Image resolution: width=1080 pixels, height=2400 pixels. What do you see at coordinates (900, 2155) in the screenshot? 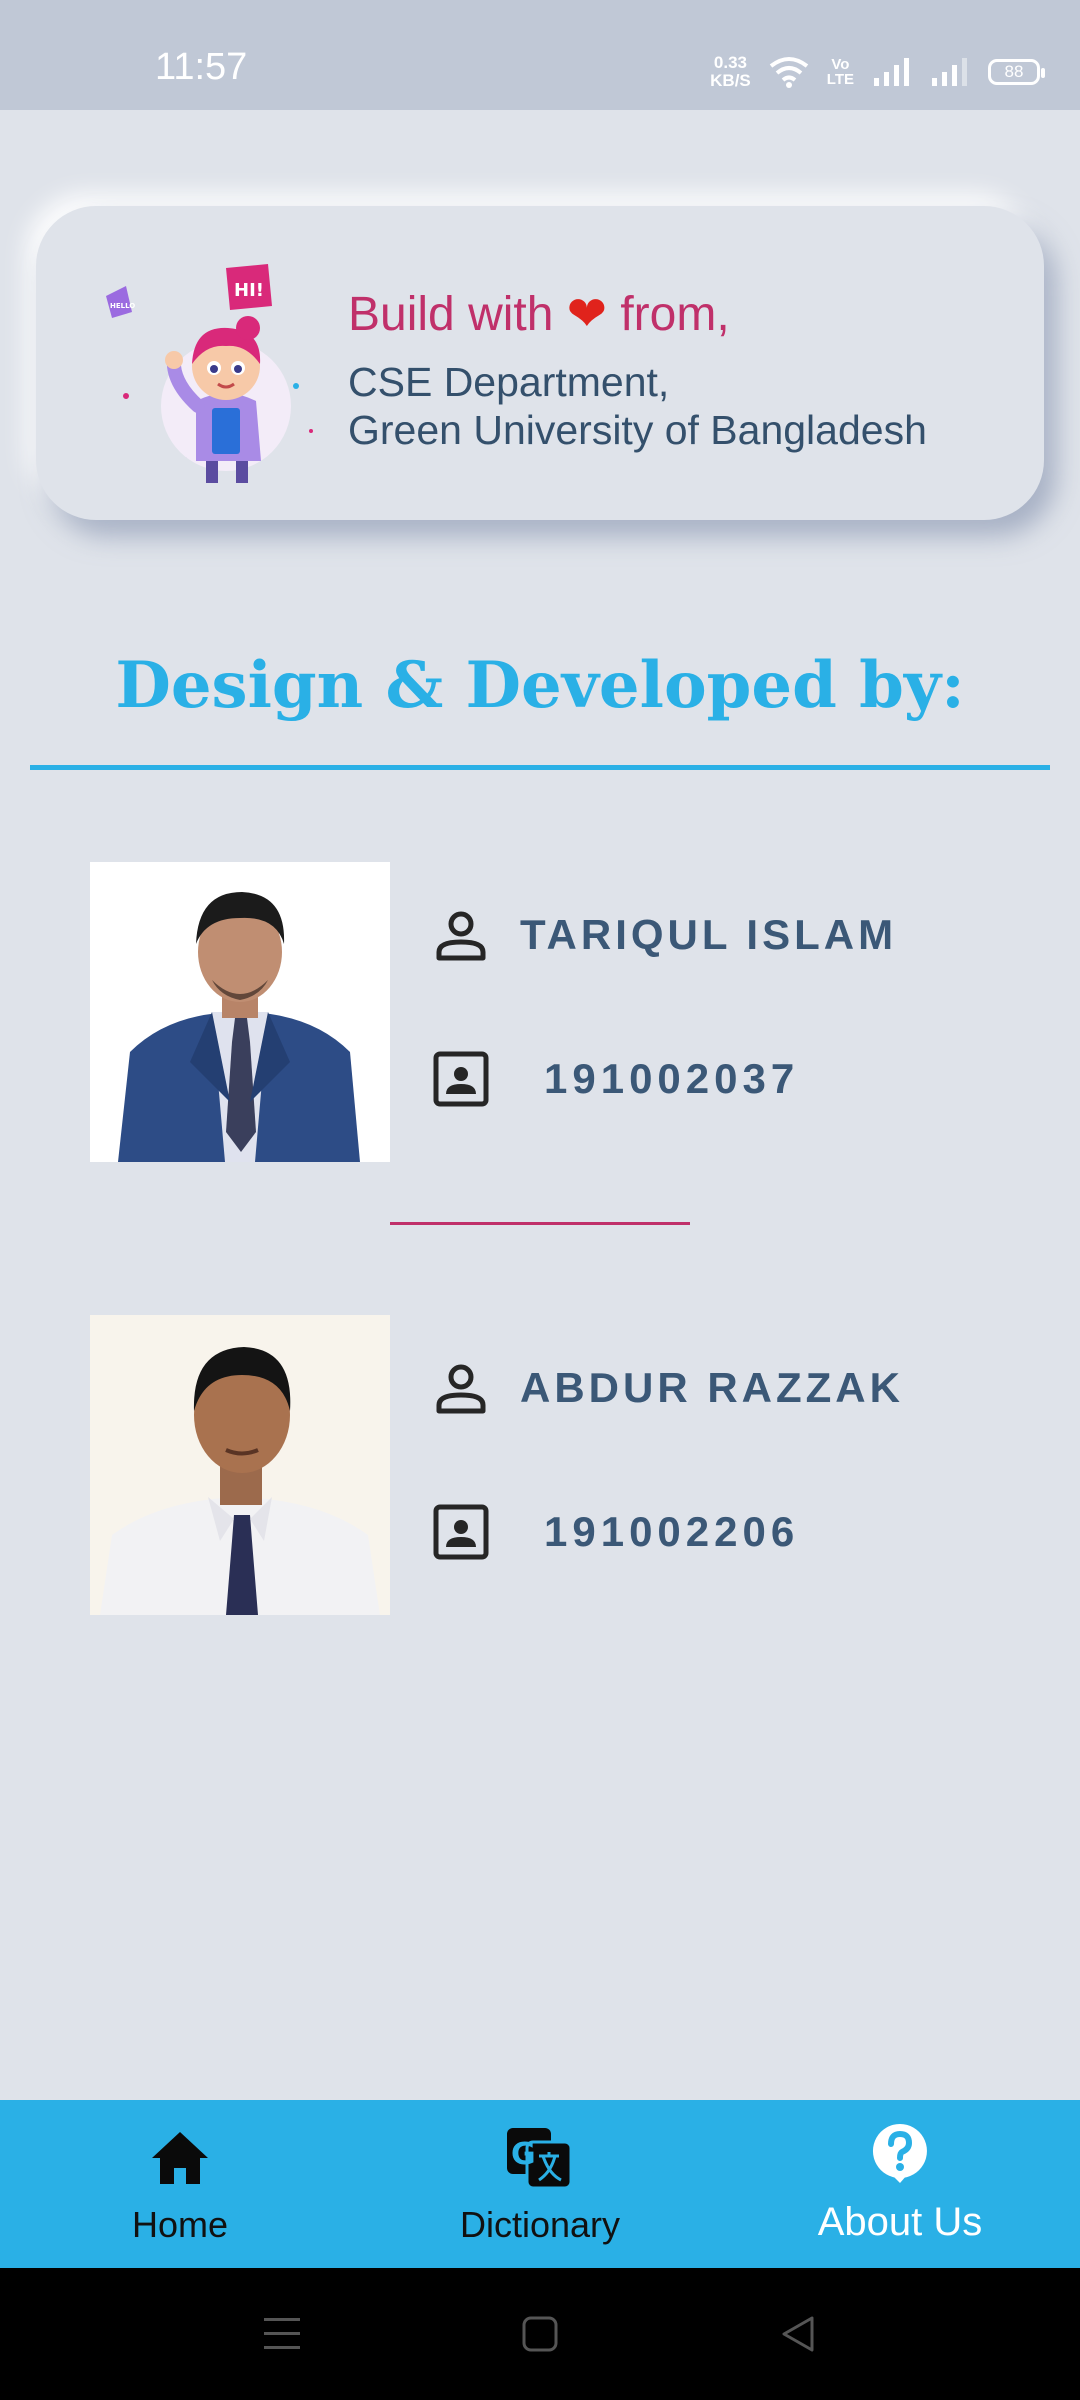
I see `help-circle-icon` at bounding box center [900, 2155].